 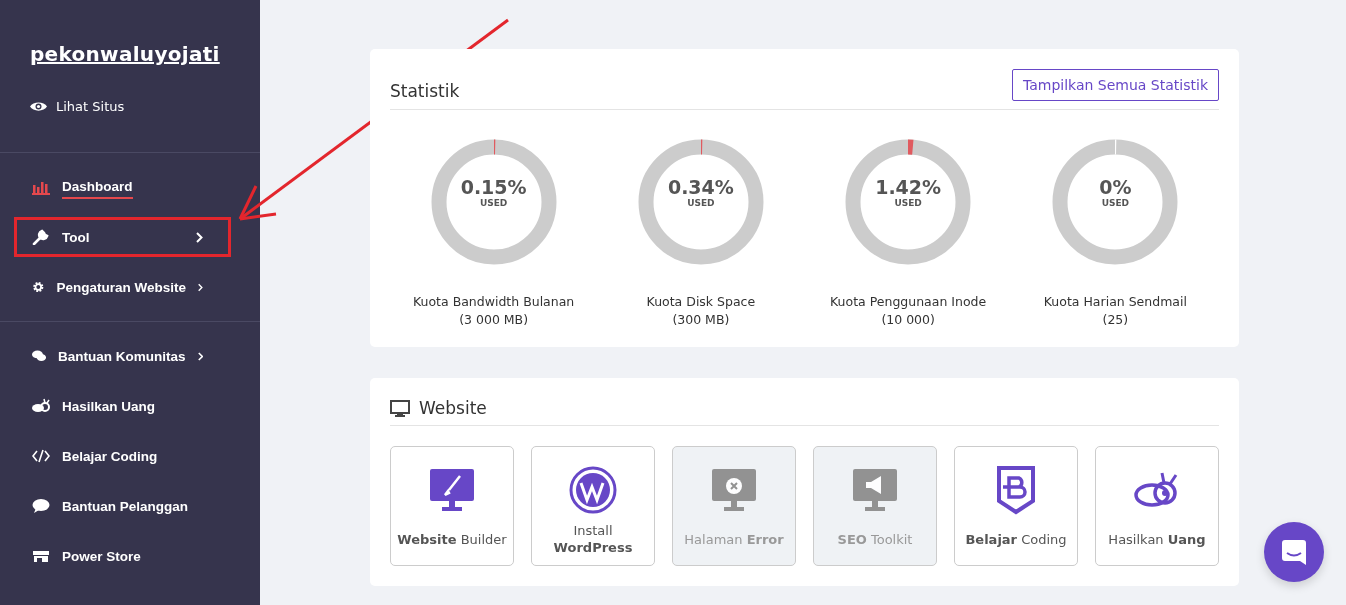 I want to click on site-name-link: pekonwaluyojati, so click(x=125, y=54).